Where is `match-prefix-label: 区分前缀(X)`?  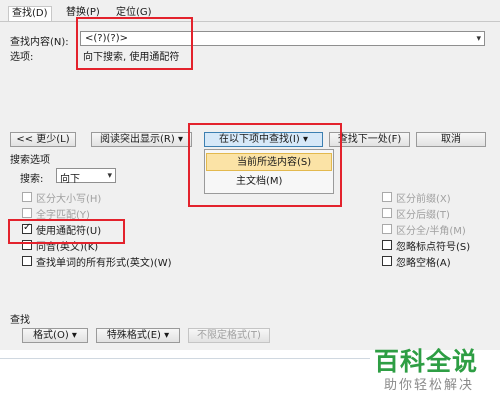 match-prefix-label: 区分前缀(X) is located at coordinates (423, 199).